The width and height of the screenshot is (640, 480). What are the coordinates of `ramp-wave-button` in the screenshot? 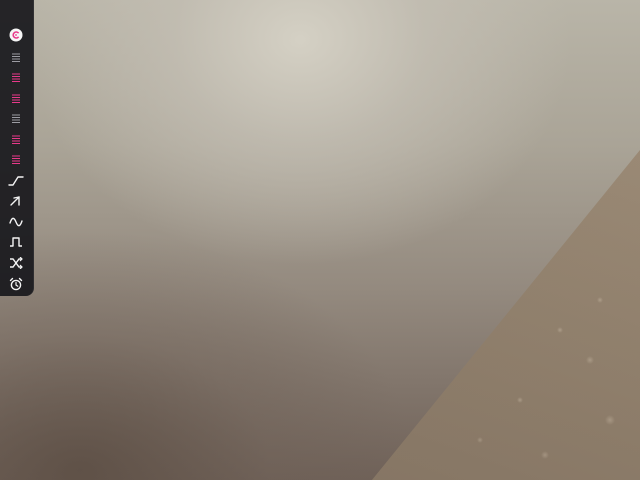 It's located at (16, 181).